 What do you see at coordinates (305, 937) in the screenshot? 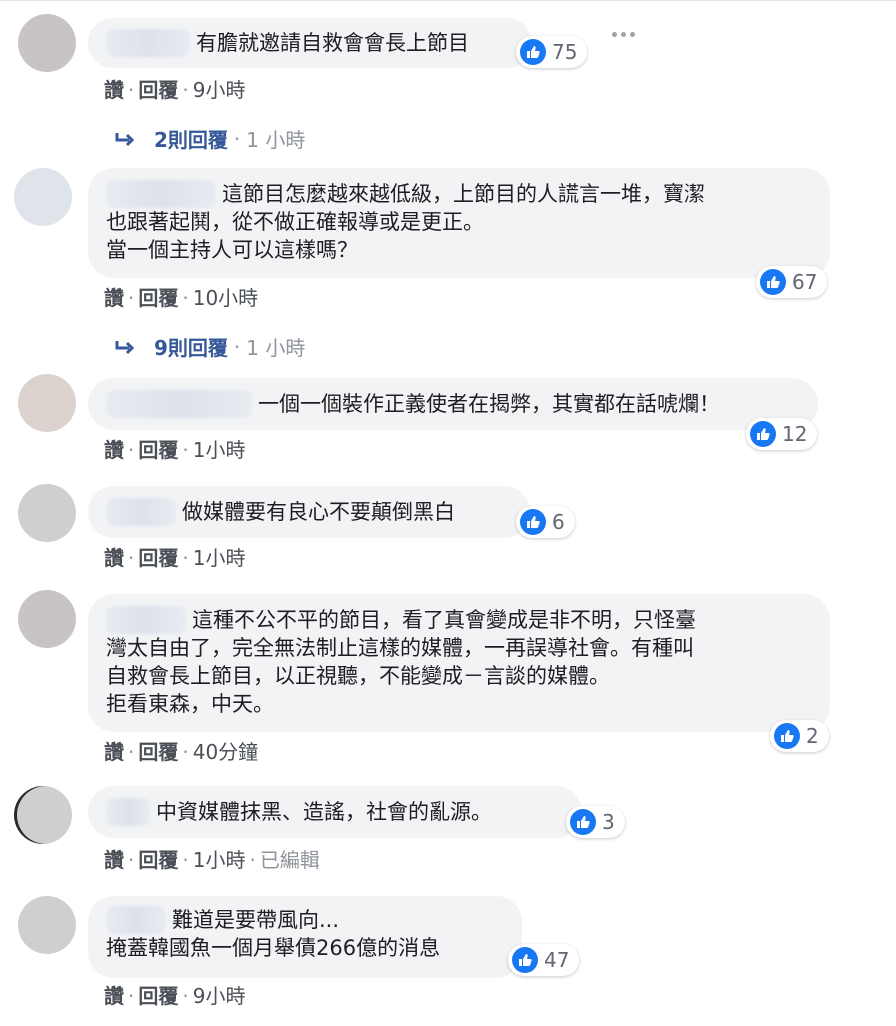
I see `comment-bubble: 難道是要帶風向... 掩蓋韓國魚一個月舉債266億的消息` at bounding box center [305, 937].